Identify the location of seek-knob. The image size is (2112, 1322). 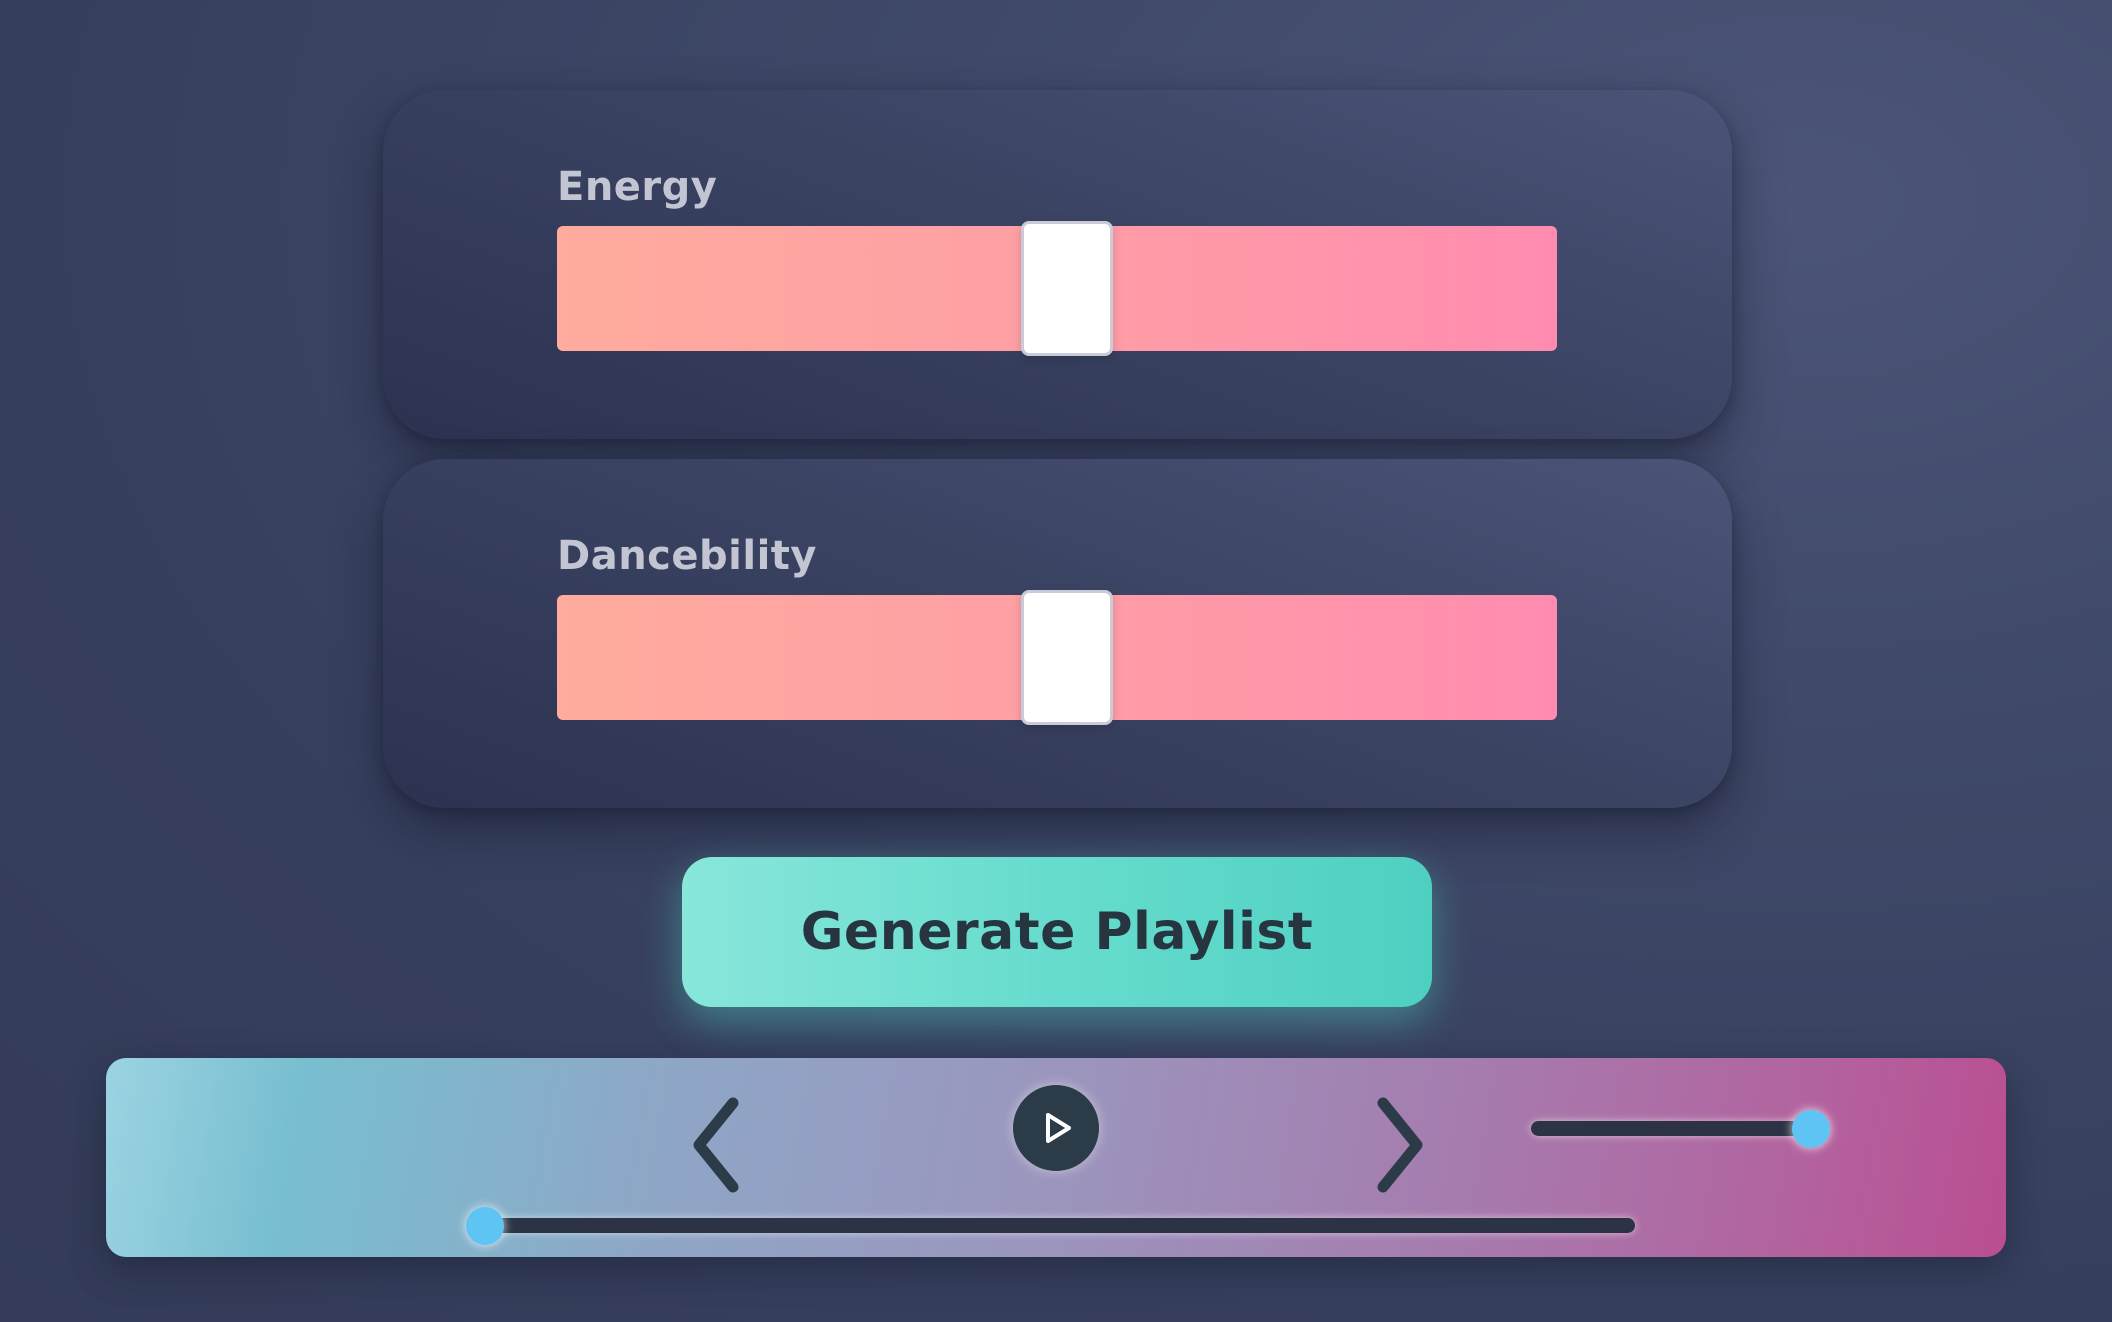
(485, 1225).